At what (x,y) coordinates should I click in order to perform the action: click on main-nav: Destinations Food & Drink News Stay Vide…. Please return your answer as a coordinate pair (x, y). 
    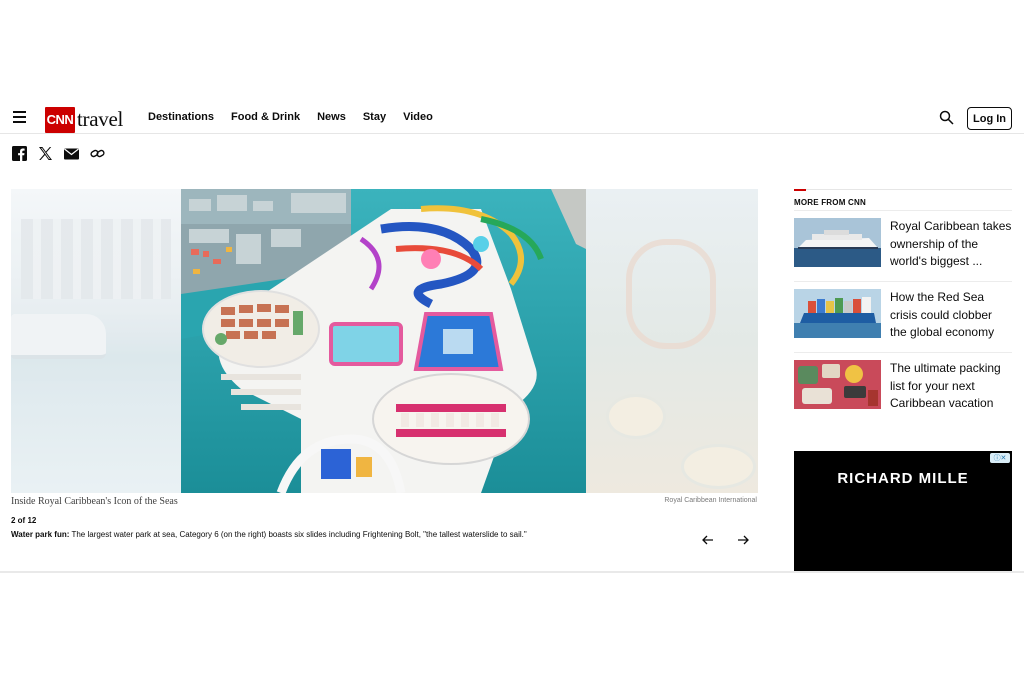
    Looking at the image, I should click on (299, 117).